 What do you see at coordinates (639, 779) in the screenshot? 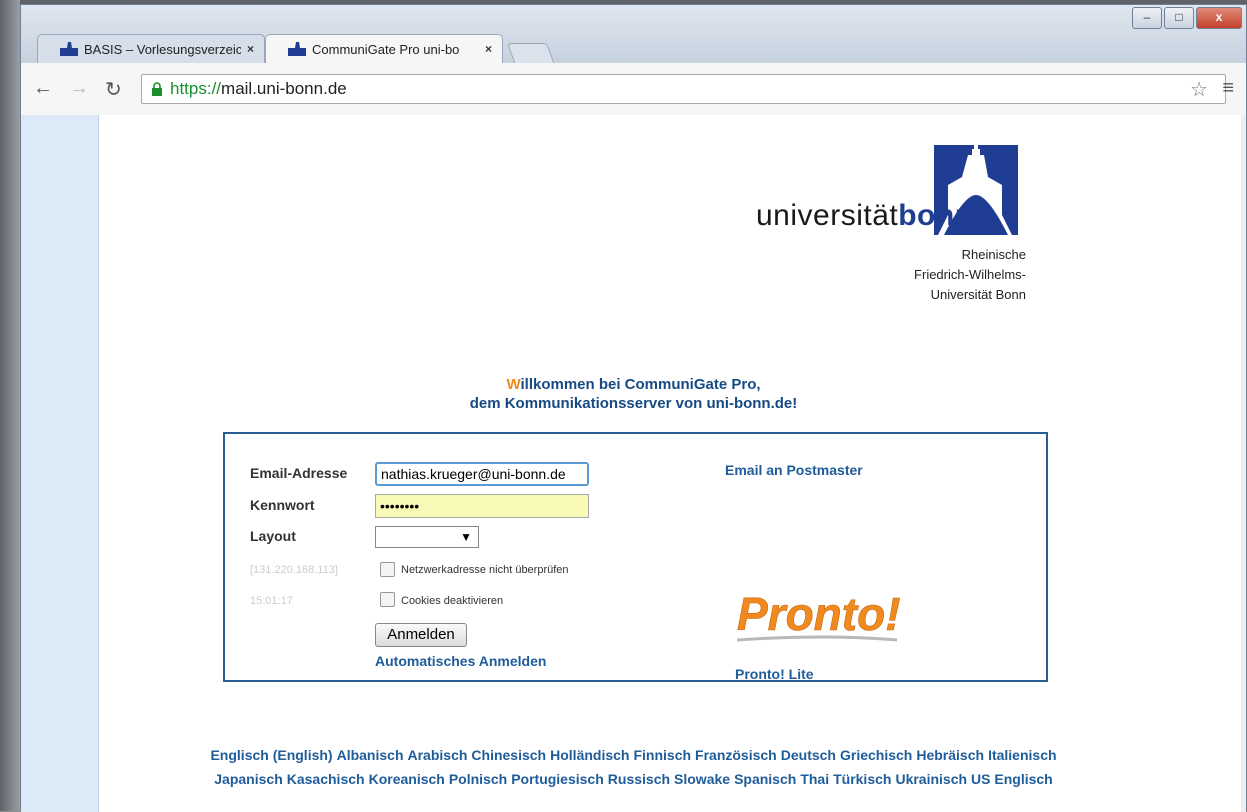
I see `language-link: Russisch` at bounding box center [639, 779].